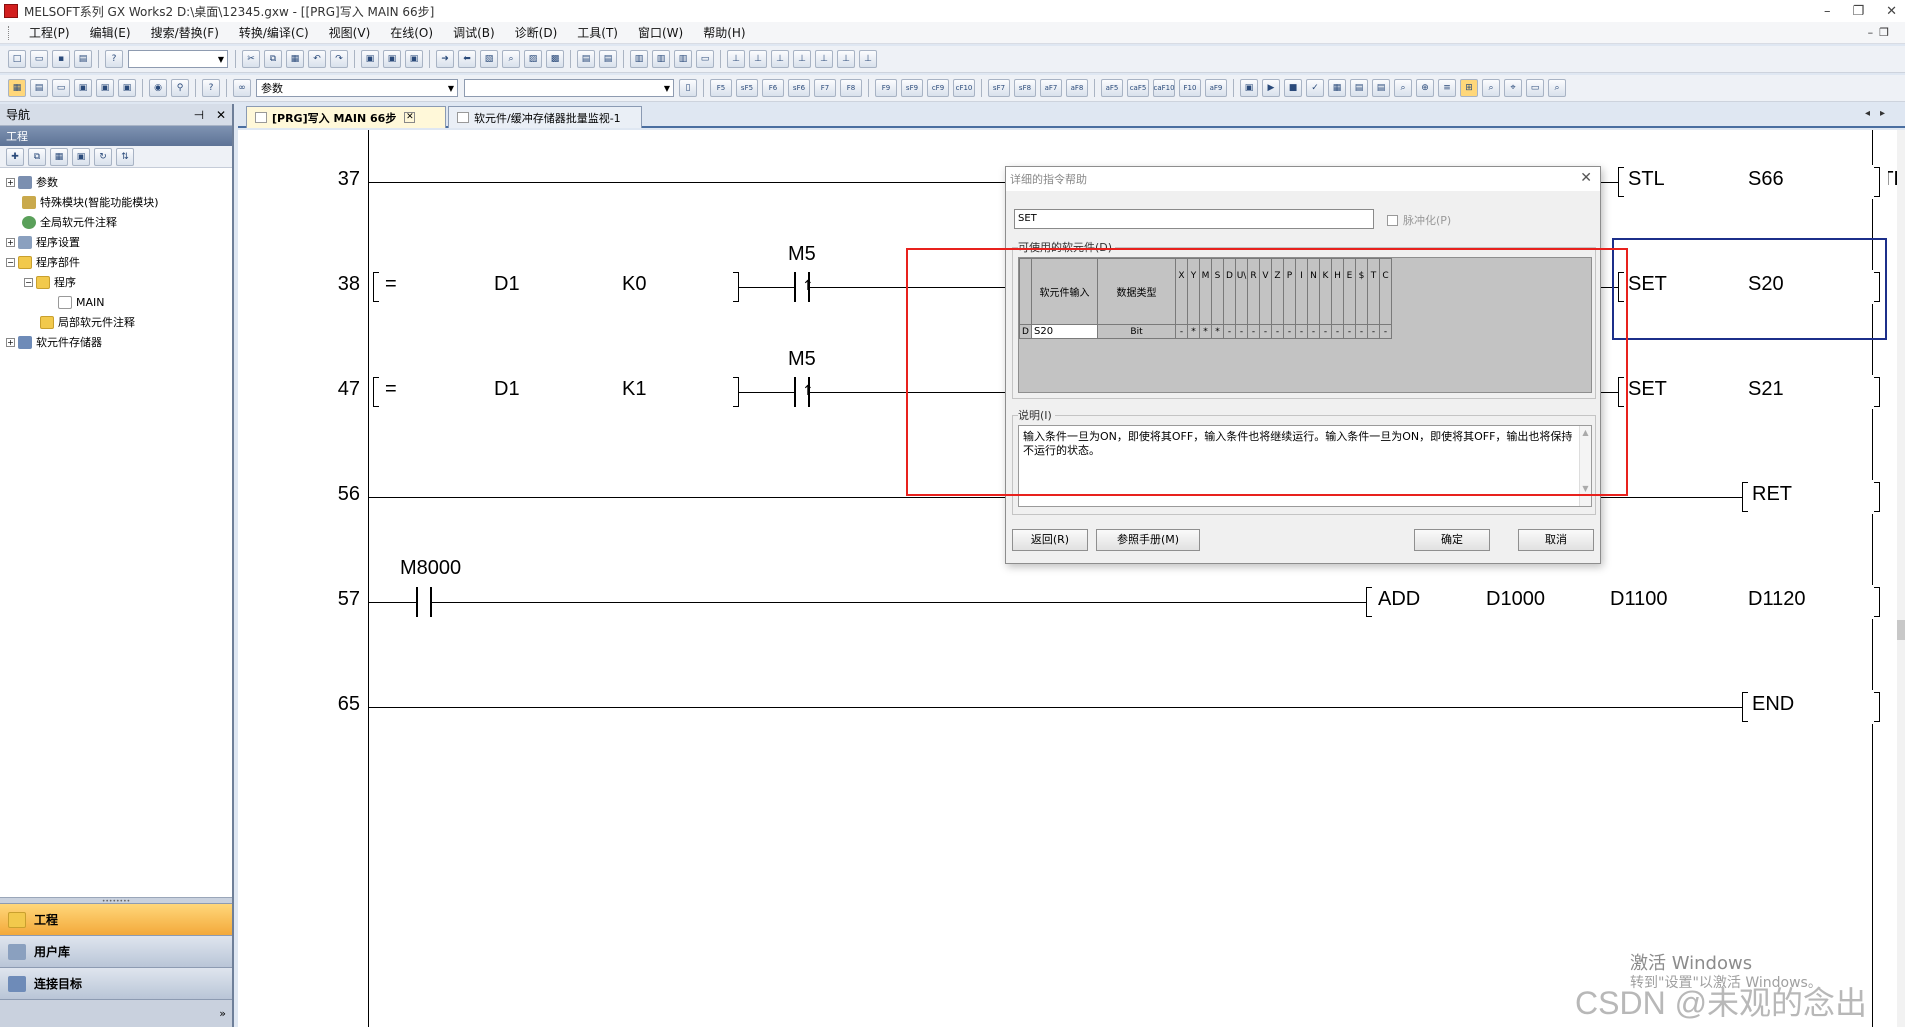 The image size is (1905, 1027). Describe the element at coordinates (1491, 88) in the screenshot. I see `magnify-icon: ⌕` at that location.